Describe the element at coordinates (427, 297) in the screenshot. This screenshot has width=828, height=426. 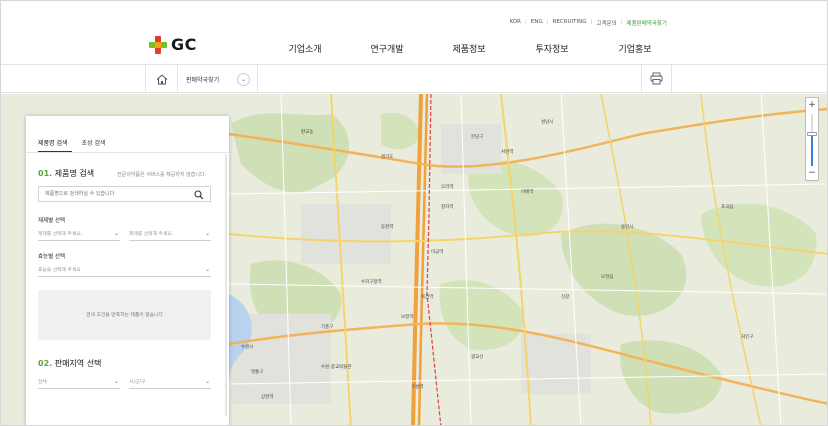
I see `map-label: 죽전역` at that location.